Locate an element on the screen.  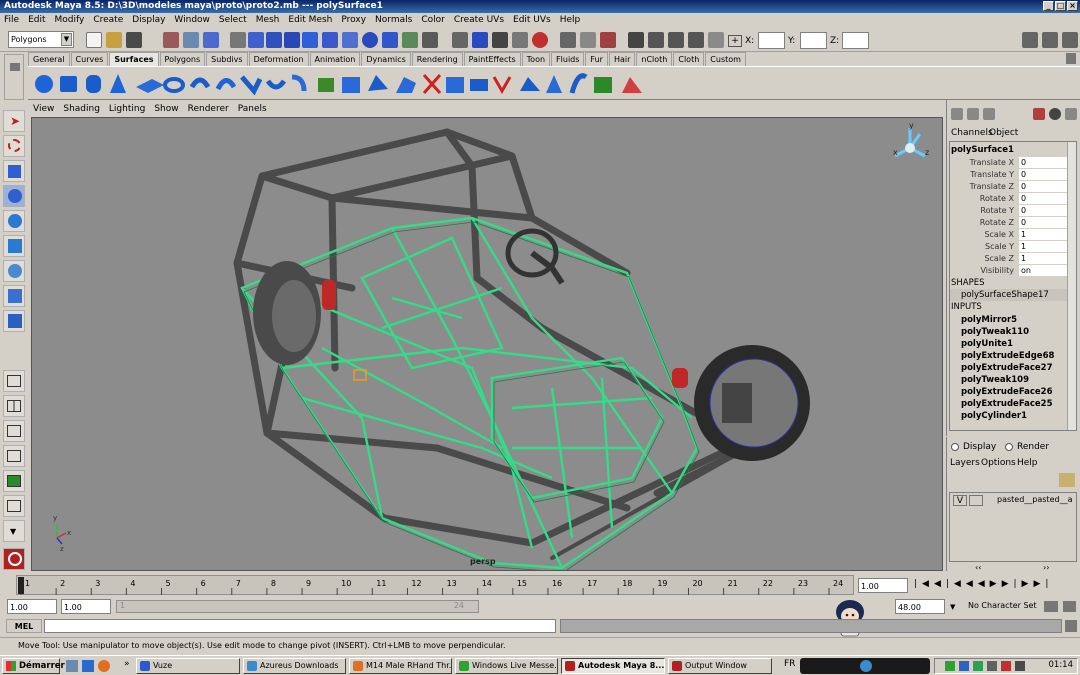
layout-four-button is located at coordinates (14, 406).